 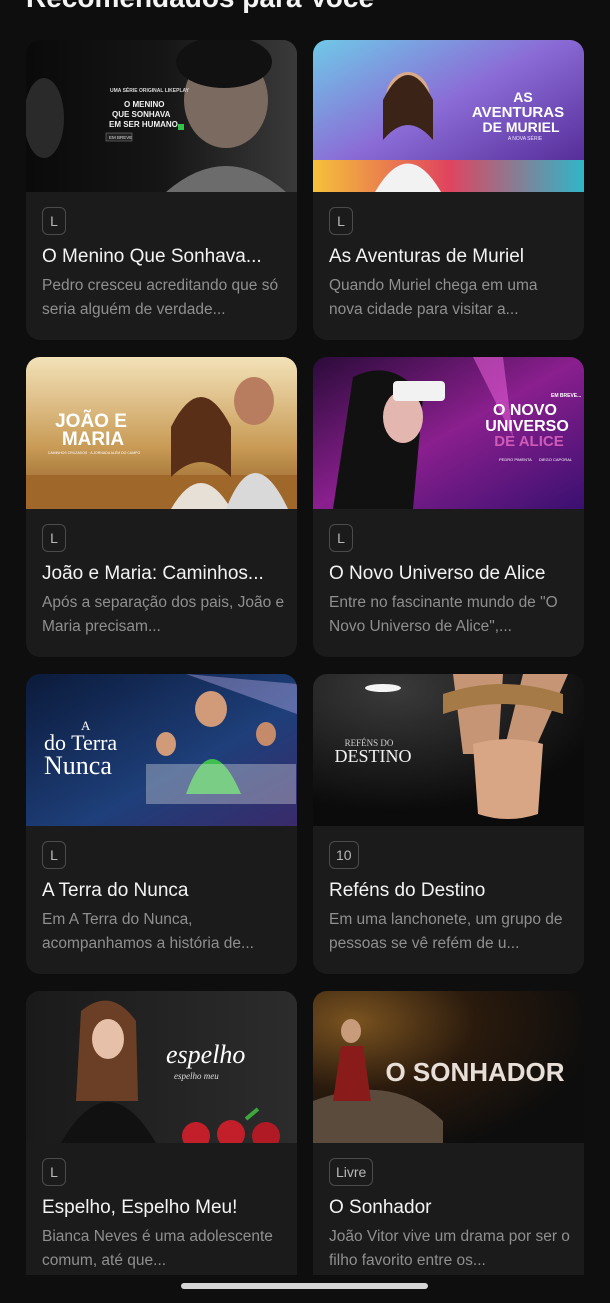 I want to click on thumb-tag: EM BREVE, so click(x=120, y=137).